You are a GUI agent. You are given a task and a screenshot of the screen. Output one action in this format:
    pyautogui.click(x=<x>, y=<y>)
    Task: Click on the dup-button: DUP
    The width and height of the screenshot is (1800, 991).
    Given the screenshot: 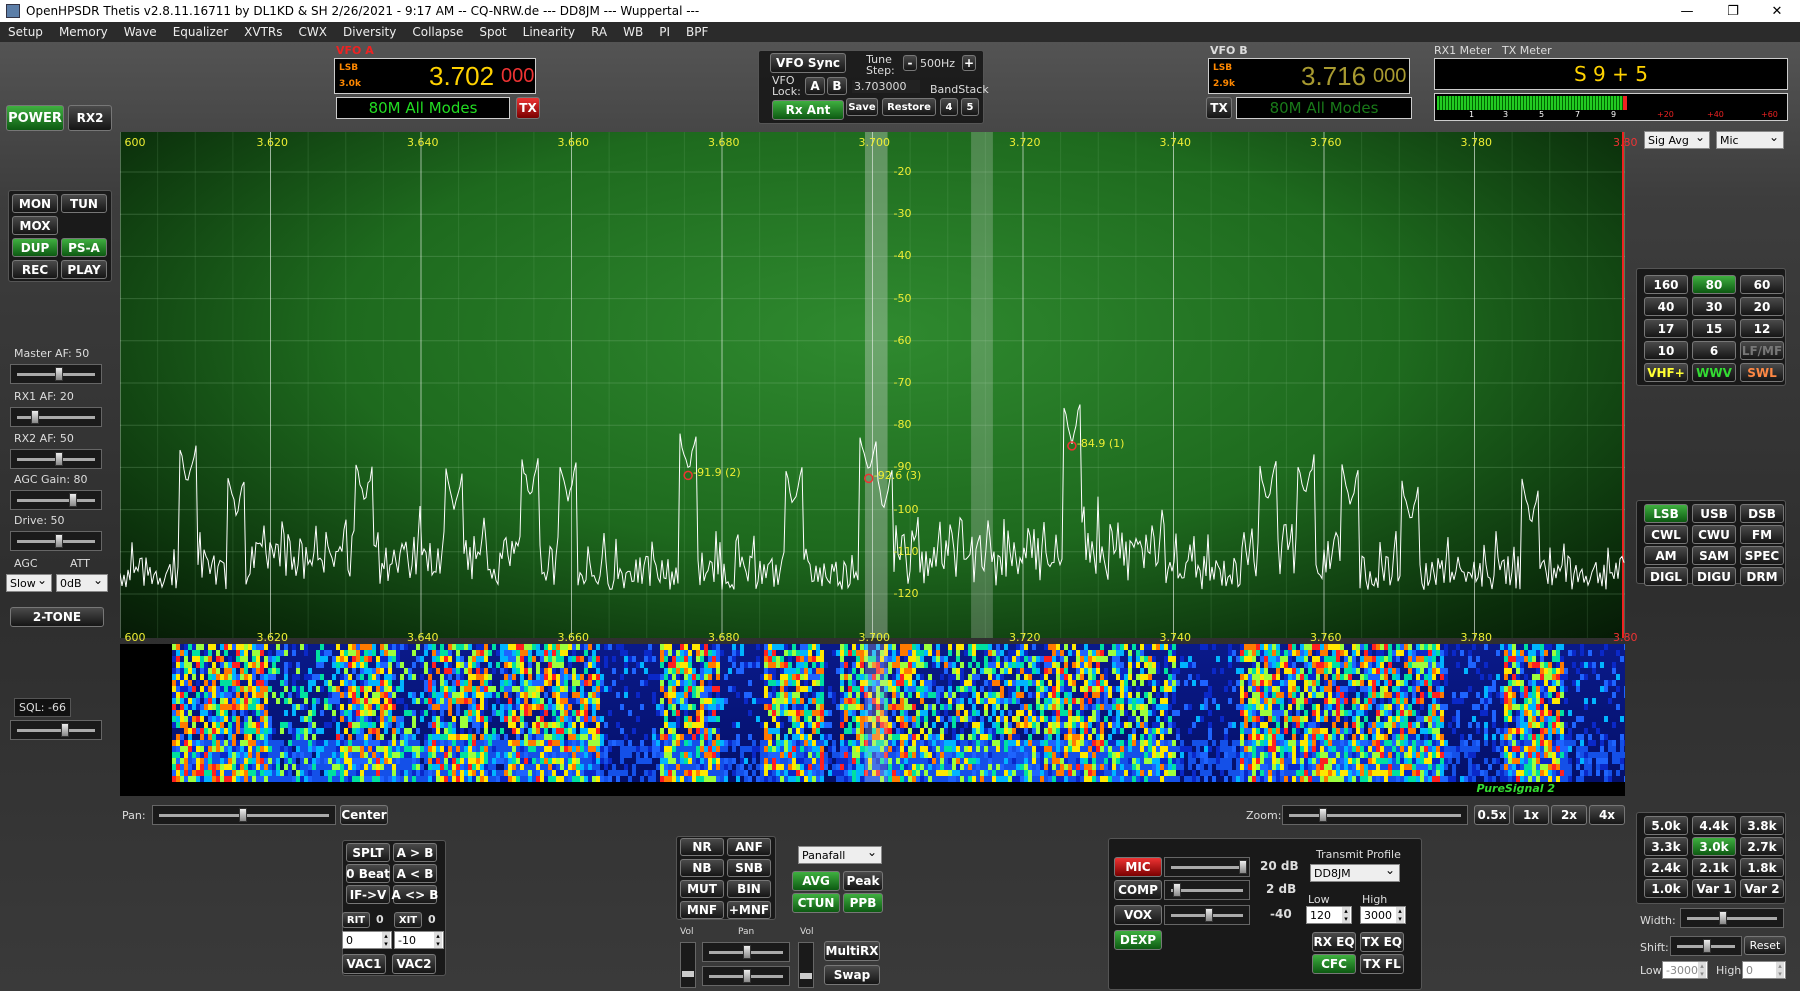 What is the action you would take?
    pyautogui.click(x=35, y=247)
    